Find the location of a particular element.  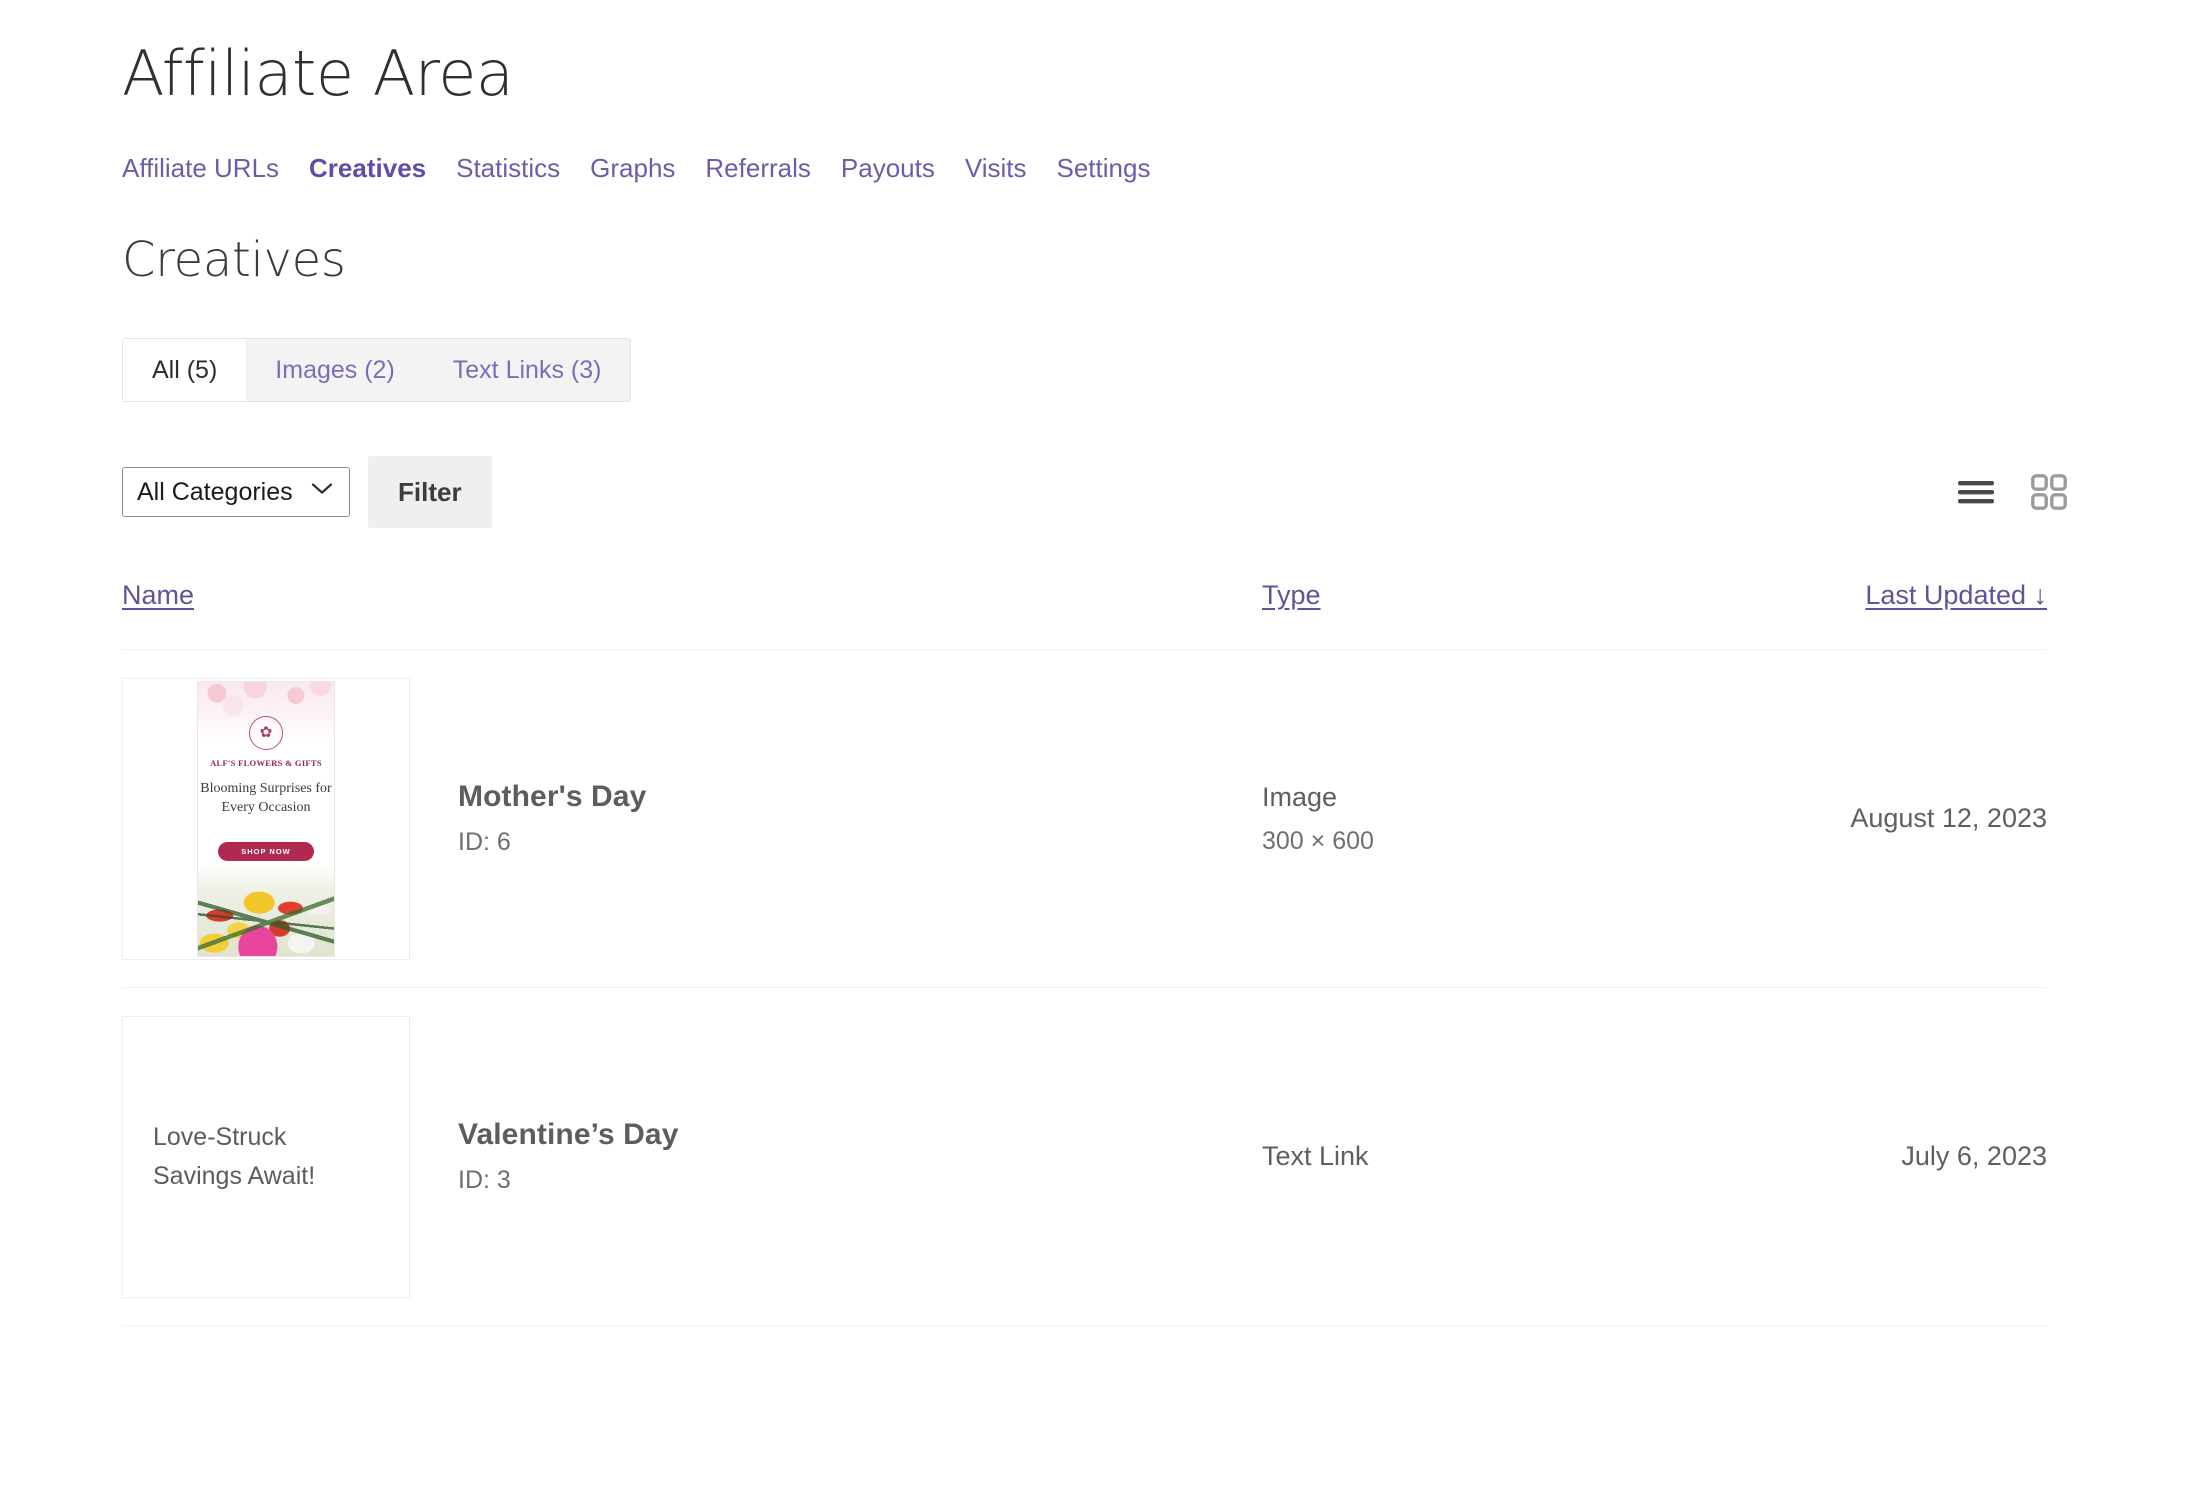

column-header-type: Type is located at coordinates (1499, 595).